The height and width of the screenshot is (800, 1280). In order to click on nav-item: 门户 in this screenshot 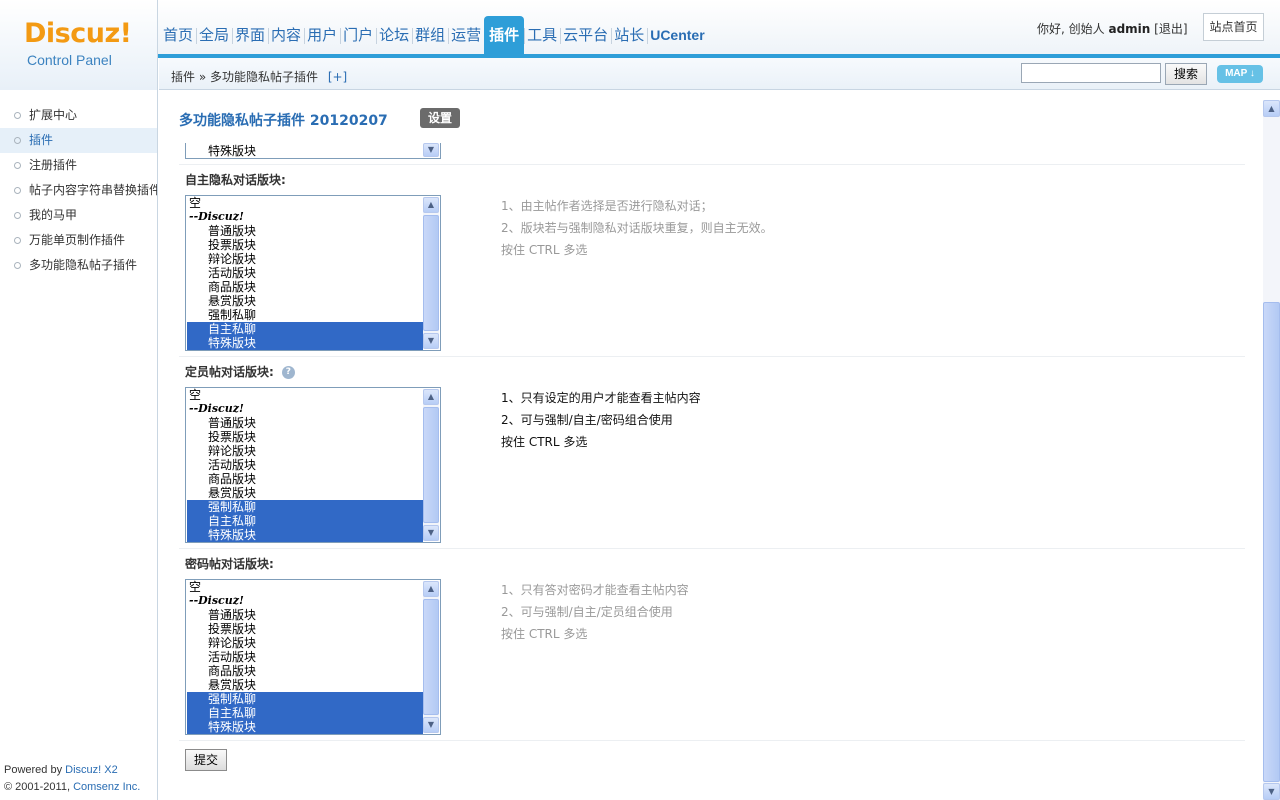, I will do `click(358, 35)`.